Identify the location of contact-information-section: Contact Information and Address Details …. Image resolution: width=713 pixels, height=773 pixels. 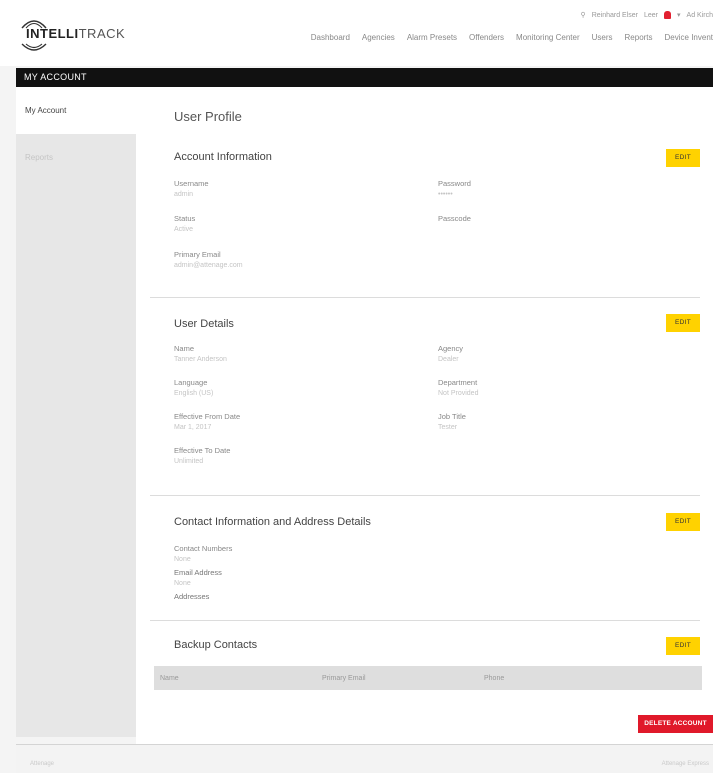
(425, 557).